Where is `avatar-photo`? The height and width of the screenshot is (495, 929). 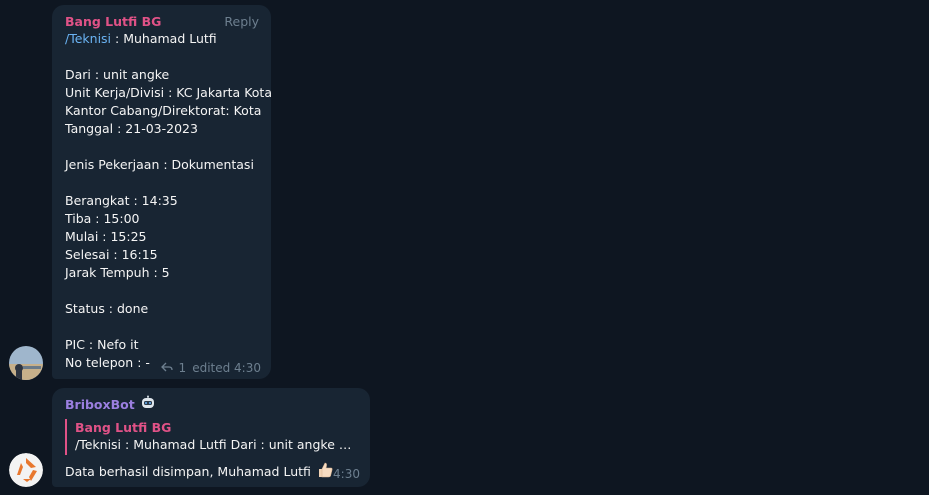 avatar-photo is located at coordinates (26, 363).